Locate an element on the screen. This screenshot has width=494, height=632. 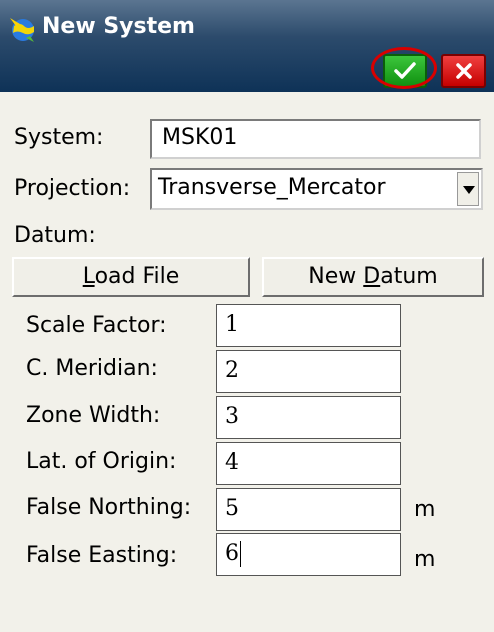
zone-width-label: Zone Width: is located at coordinates (93, 415).